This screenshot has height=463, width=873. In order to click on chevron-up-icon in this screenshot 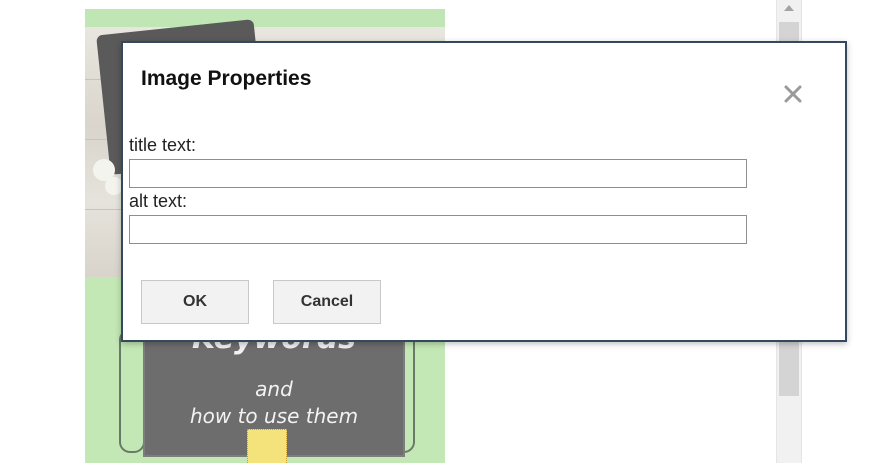, I will do `click(789, 8)`.